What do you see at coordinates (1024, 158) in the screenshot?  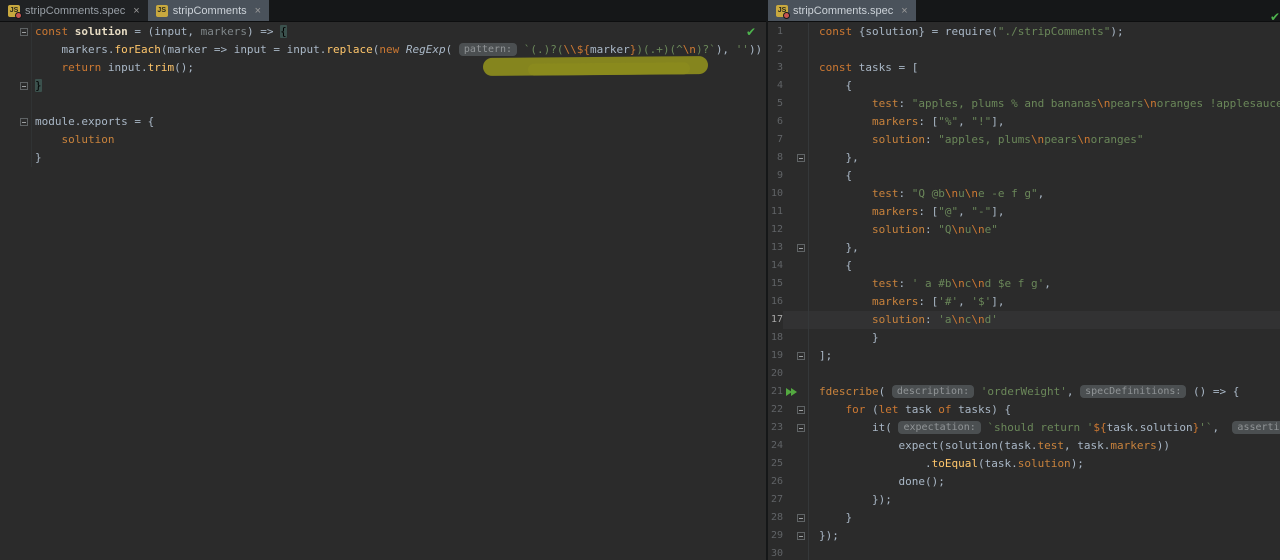 I see `code-line-8: 8 },` at bounding box center [1024, 158].